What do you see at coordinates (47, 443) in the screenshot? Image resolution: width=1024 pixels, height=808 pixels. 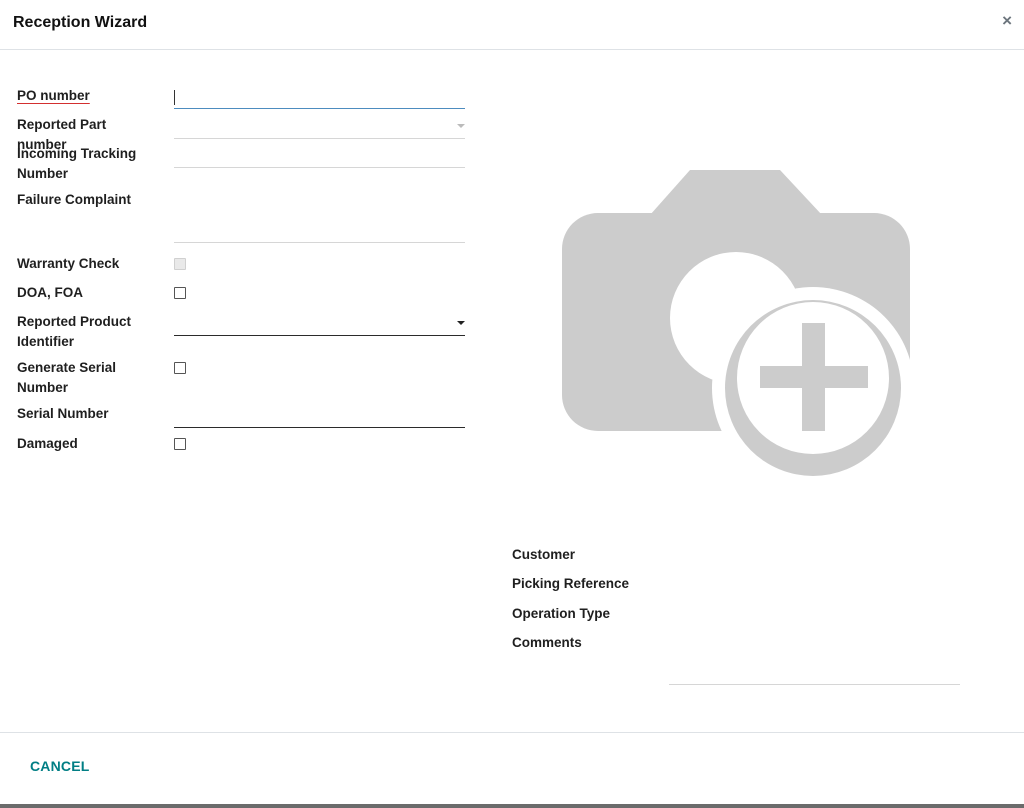 I see `damaged-label: Damaged` at bounding box center [47, 443].